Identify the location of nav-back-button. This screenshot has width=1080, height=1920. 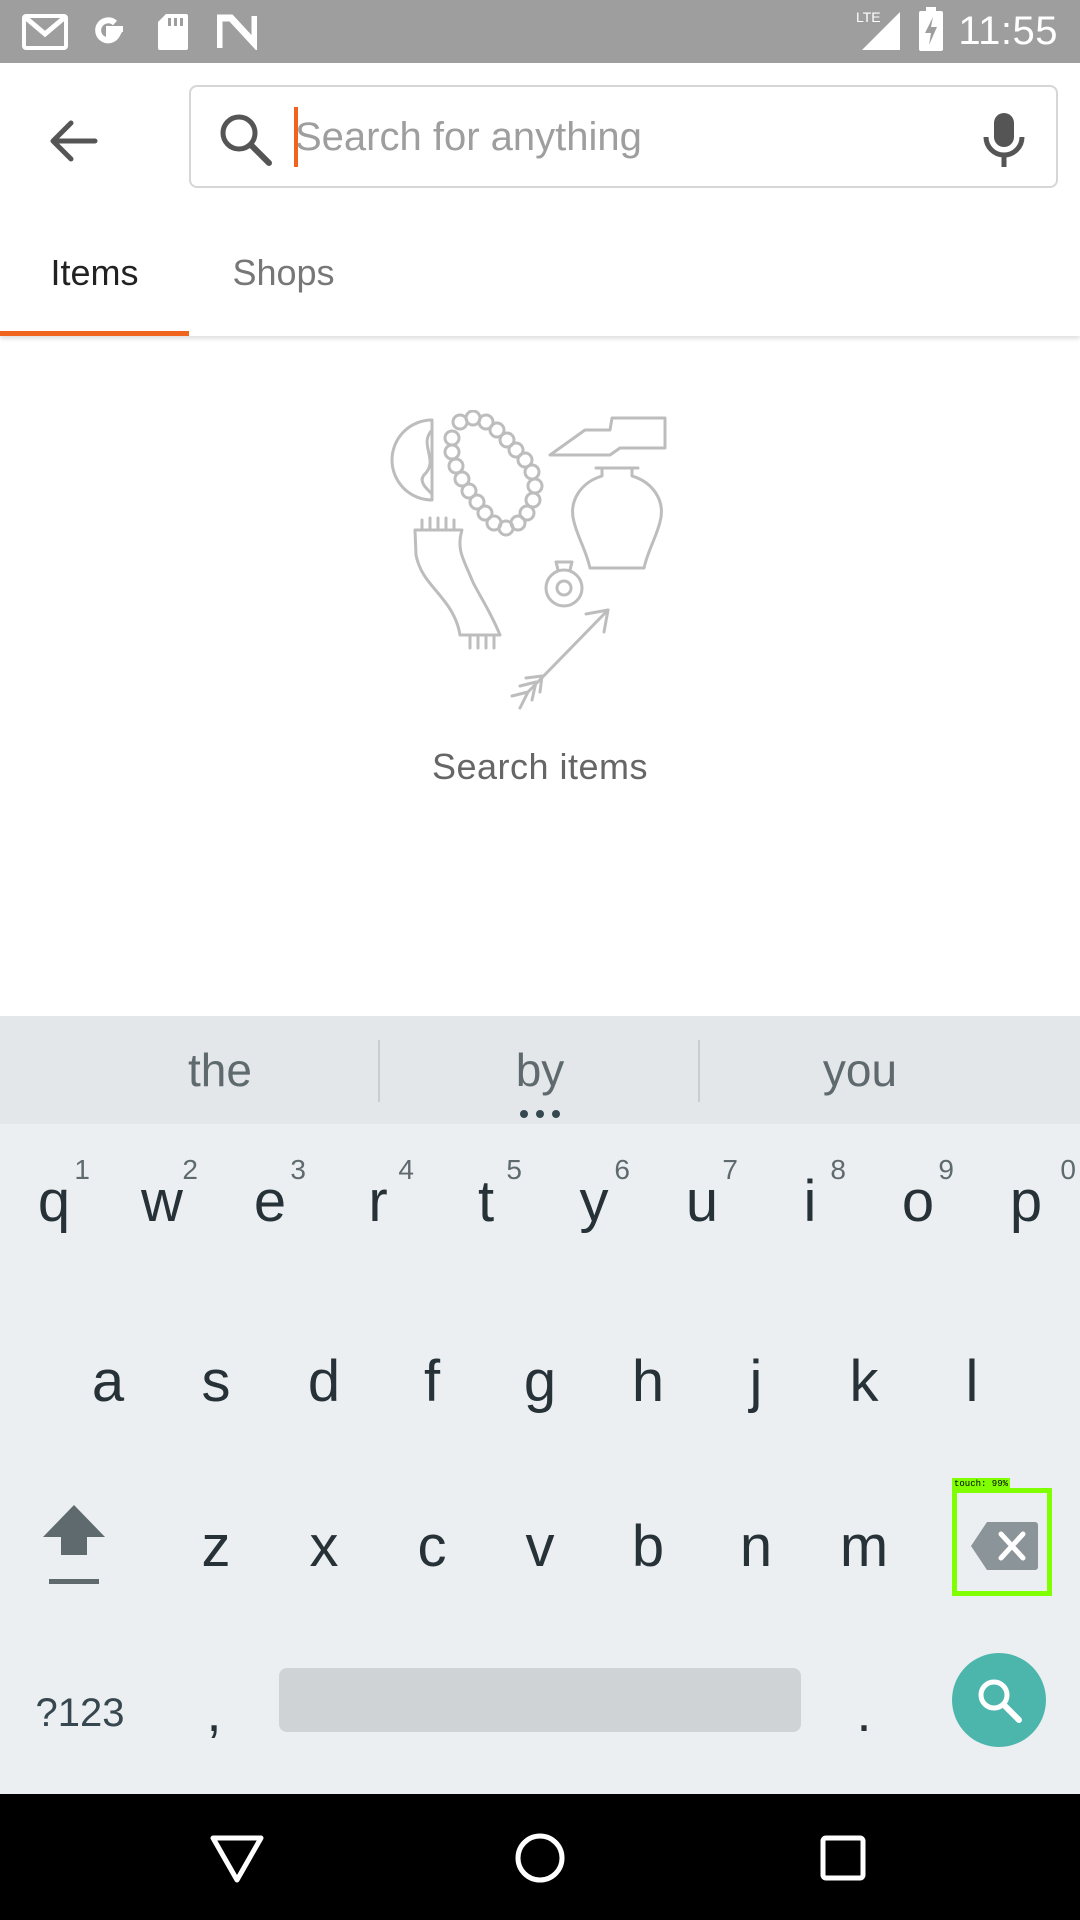
(237, 1858).